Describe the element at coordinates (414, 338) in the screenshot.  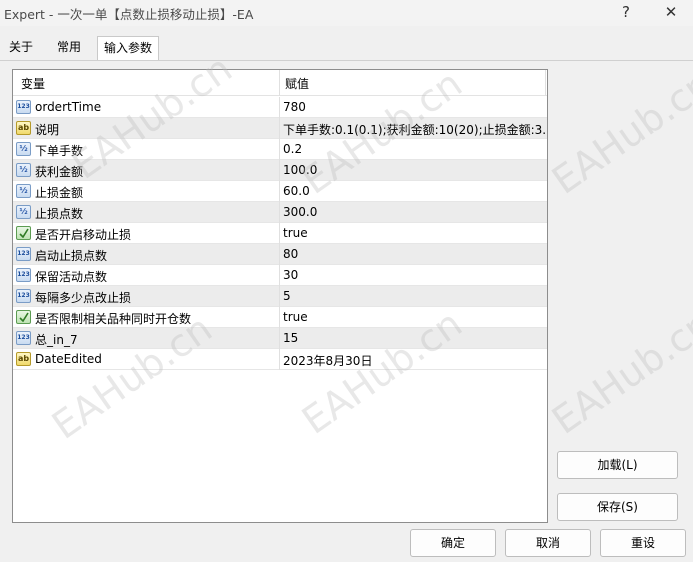
I see `parameter-value: 15` at that location.